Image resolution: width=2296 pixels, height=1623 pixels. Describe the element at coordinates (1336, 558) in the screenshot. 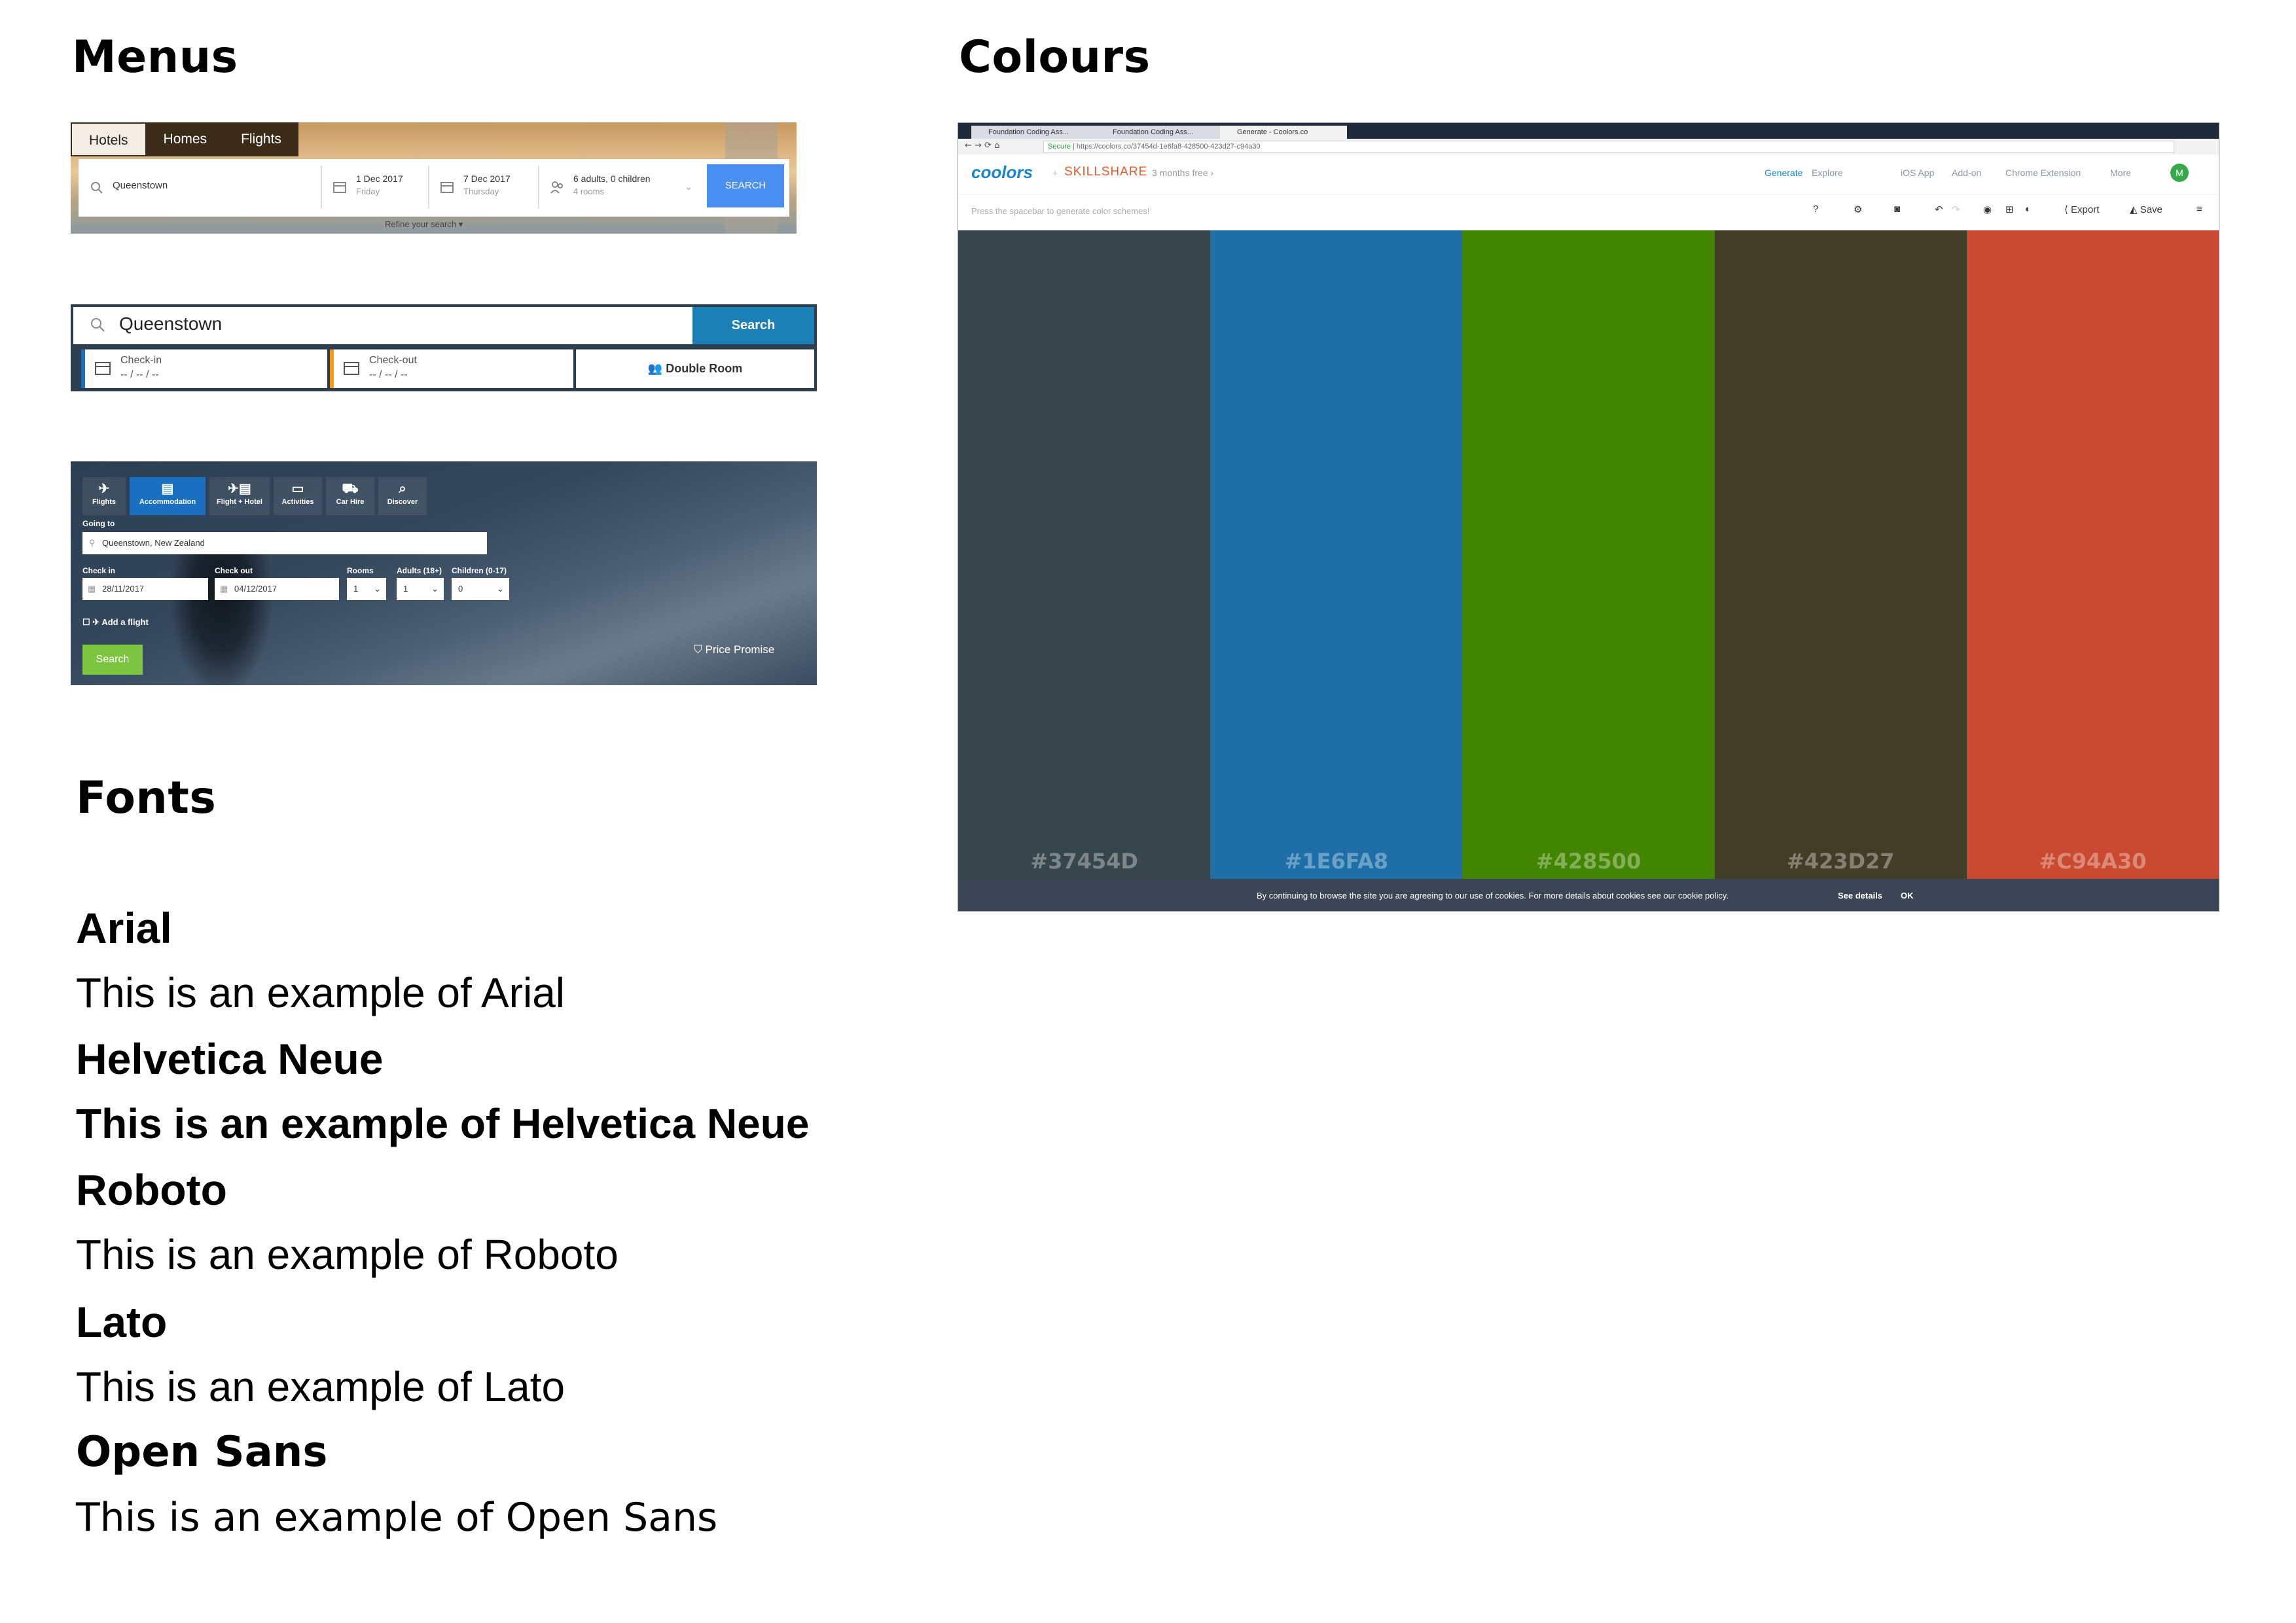

I see `color-swatch: #1E6FA8` at that location.